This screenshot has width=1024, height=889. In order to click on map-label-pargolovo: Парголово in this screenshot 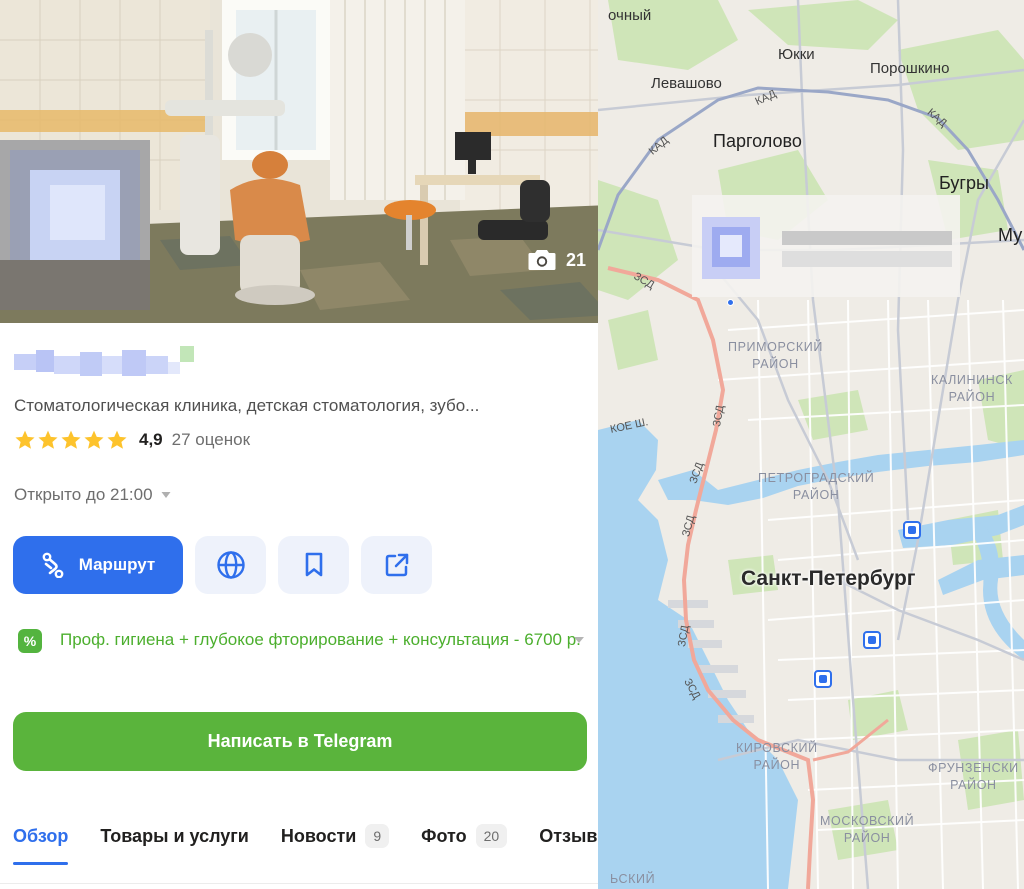, I will do `click(757, 141)`.